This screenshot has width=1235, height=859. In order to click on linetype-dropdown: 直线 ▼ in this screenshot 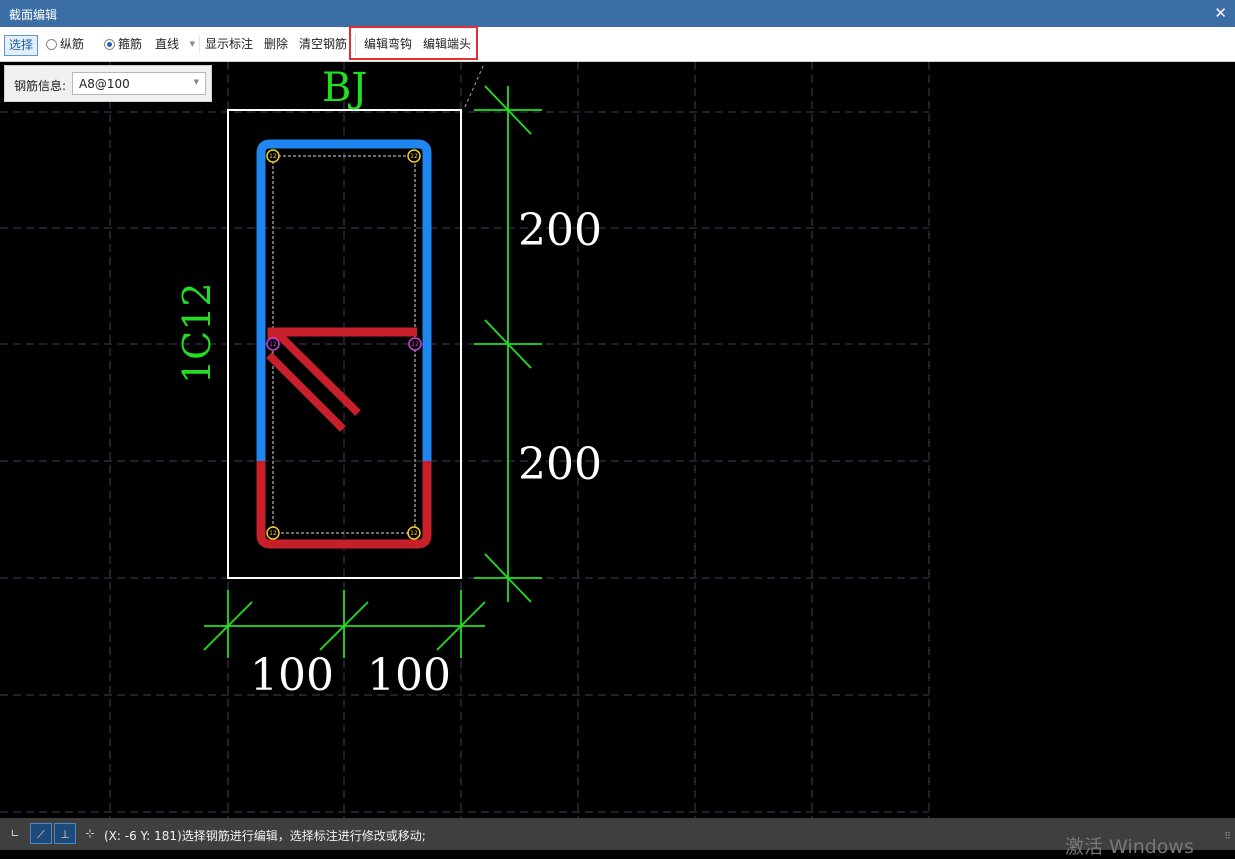, I will do `click(175, 44)`.